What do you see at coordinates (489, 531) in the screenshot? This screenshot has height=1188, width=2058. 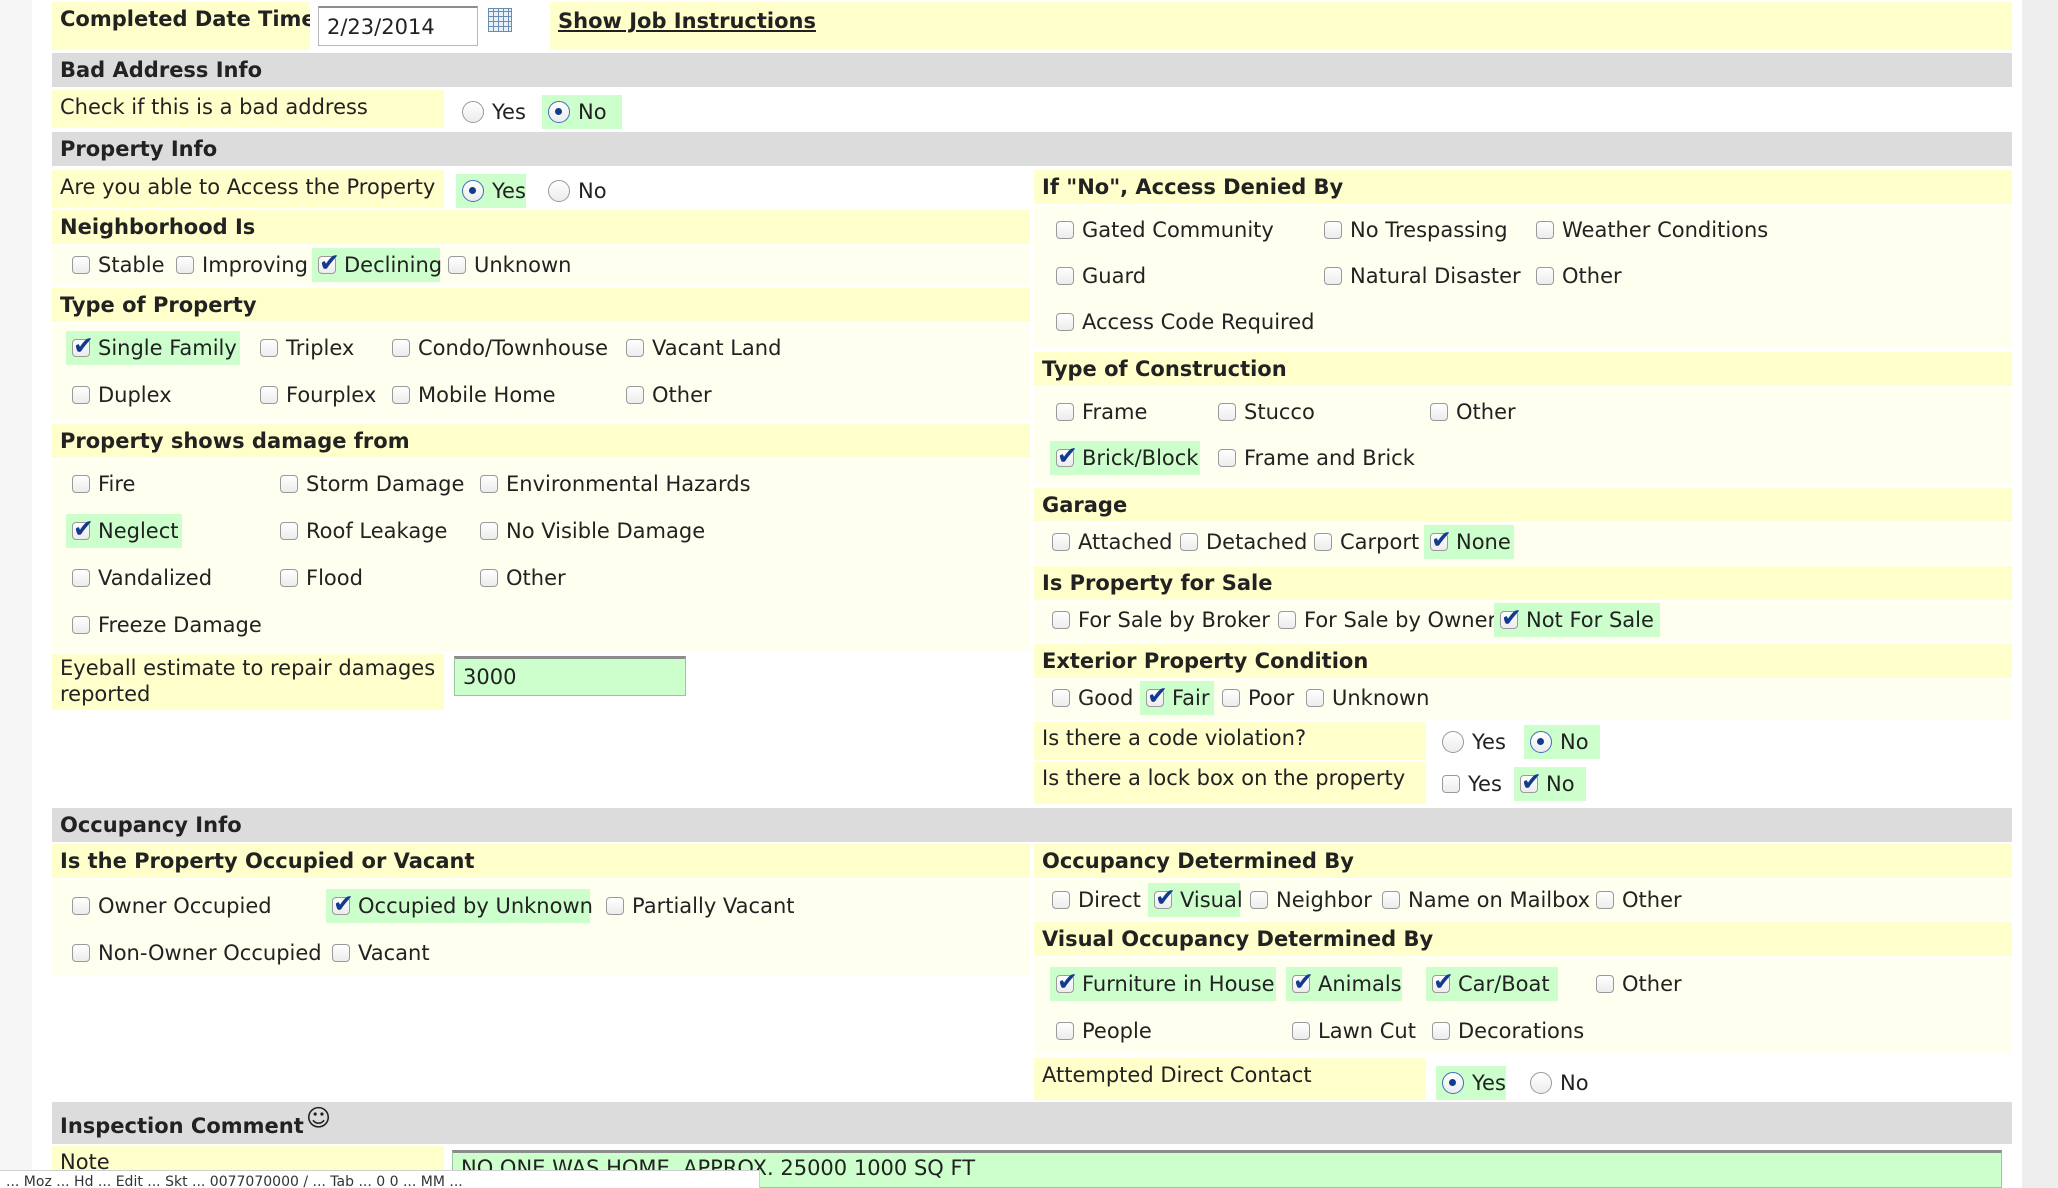 I see `damage-no-visible-damage-checkbox` at bounding box center [489, 531].